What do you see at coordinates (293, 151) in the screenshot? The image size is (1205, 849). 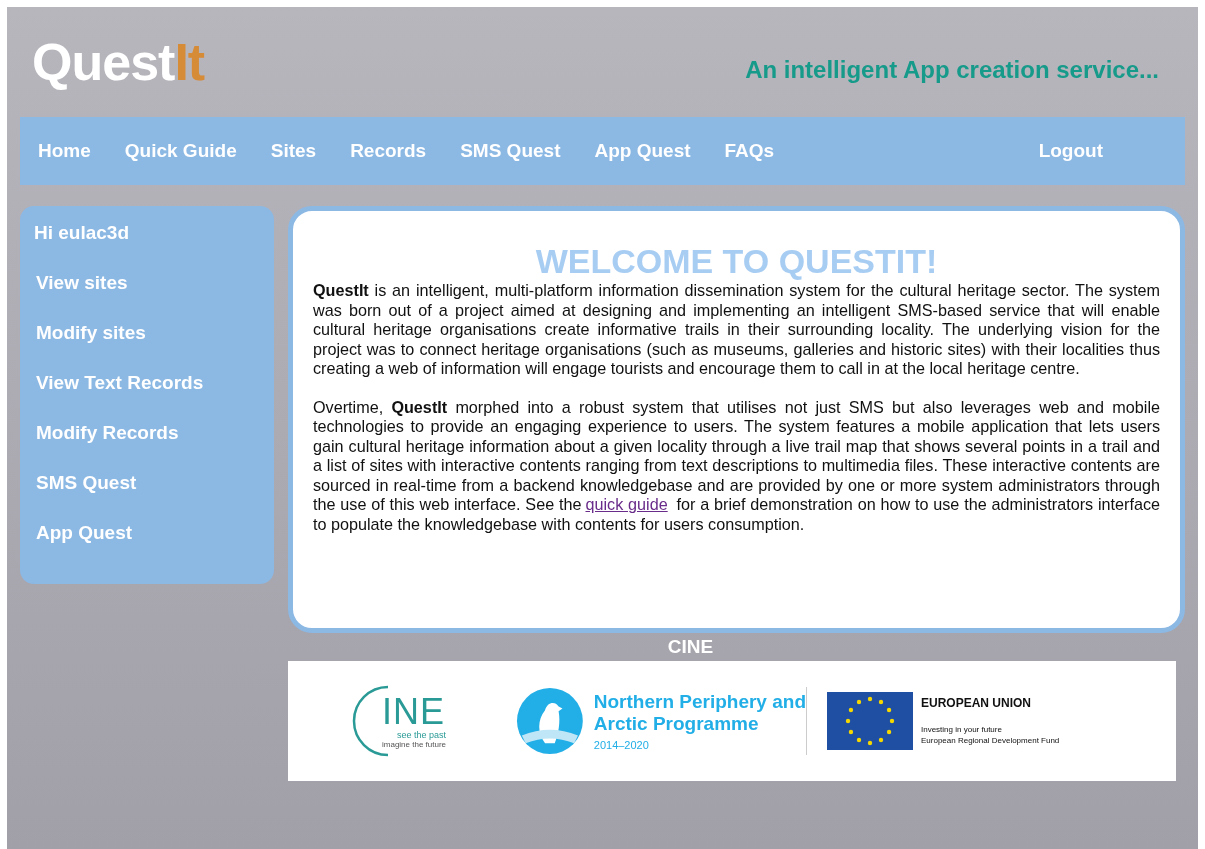 I see `nav-link: Sites` at bounding box center [293, 151].